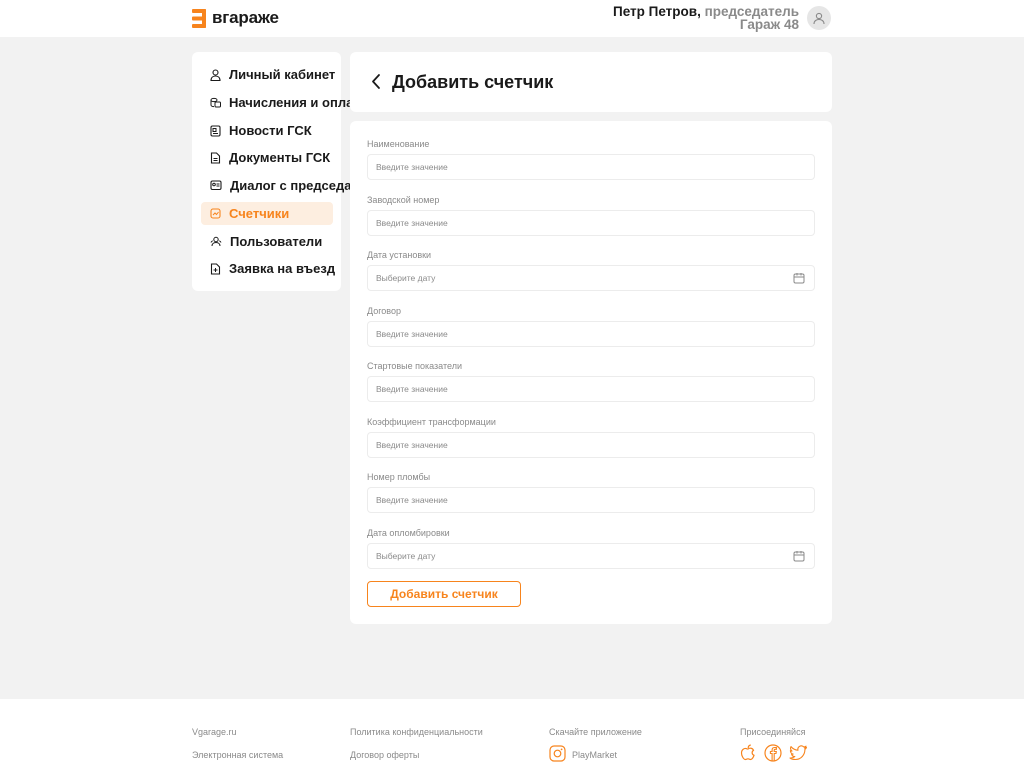 This screenshot has height=783, width=1024. I want to click on seal-date-picker: Выберите дату, so click(591, 556).